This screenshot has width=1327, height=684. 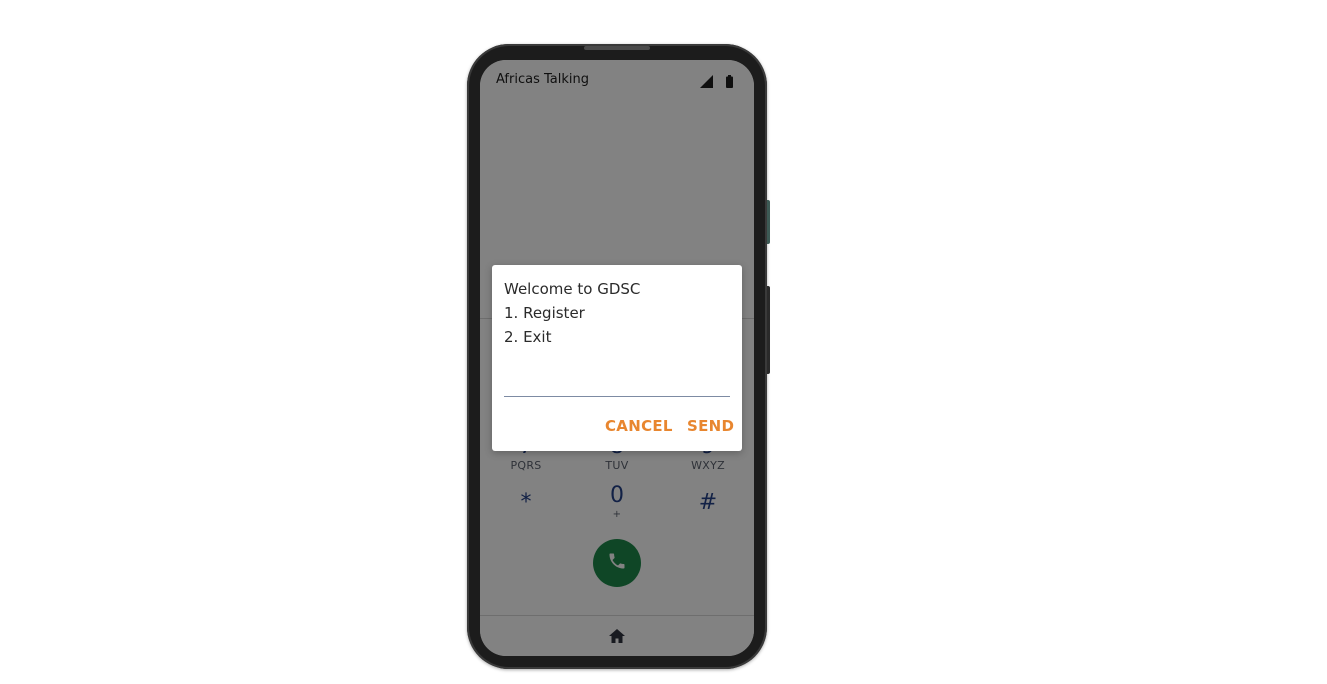 I want to click on ussd-message-line: Welcome to GDSC, so click(x=572, y=289).